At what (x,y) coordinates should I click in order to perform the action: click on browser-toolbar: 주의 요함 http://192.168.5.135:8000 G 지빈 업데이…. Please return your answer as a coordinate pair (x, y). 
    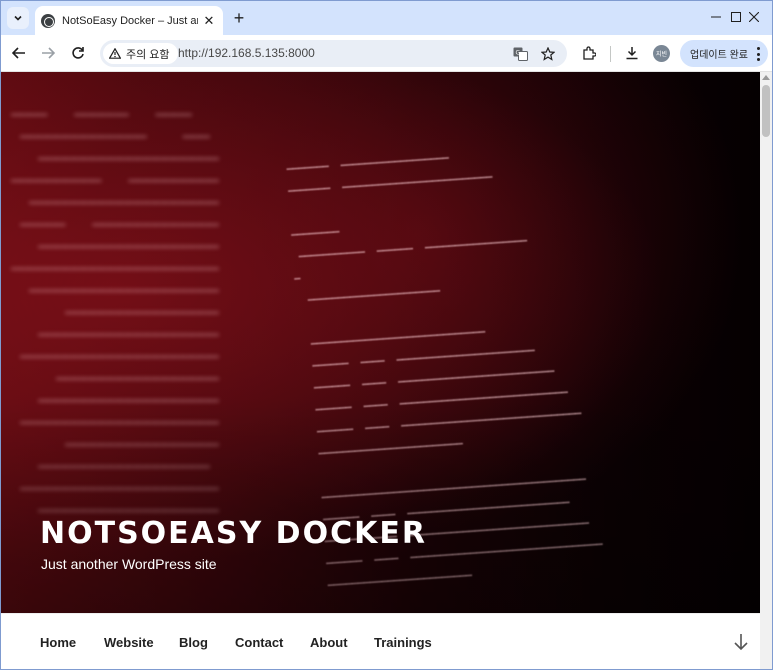
    Looking at the image, I should click on (386, 53).